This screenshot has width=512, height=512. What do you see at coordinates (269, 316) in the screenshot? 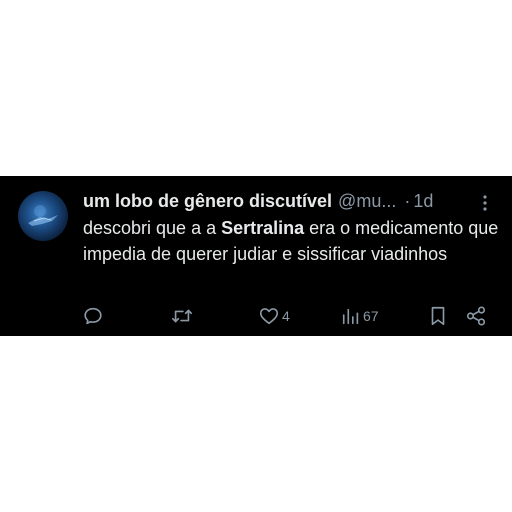
I see `heart-icon` at bounding box center [269, 316].